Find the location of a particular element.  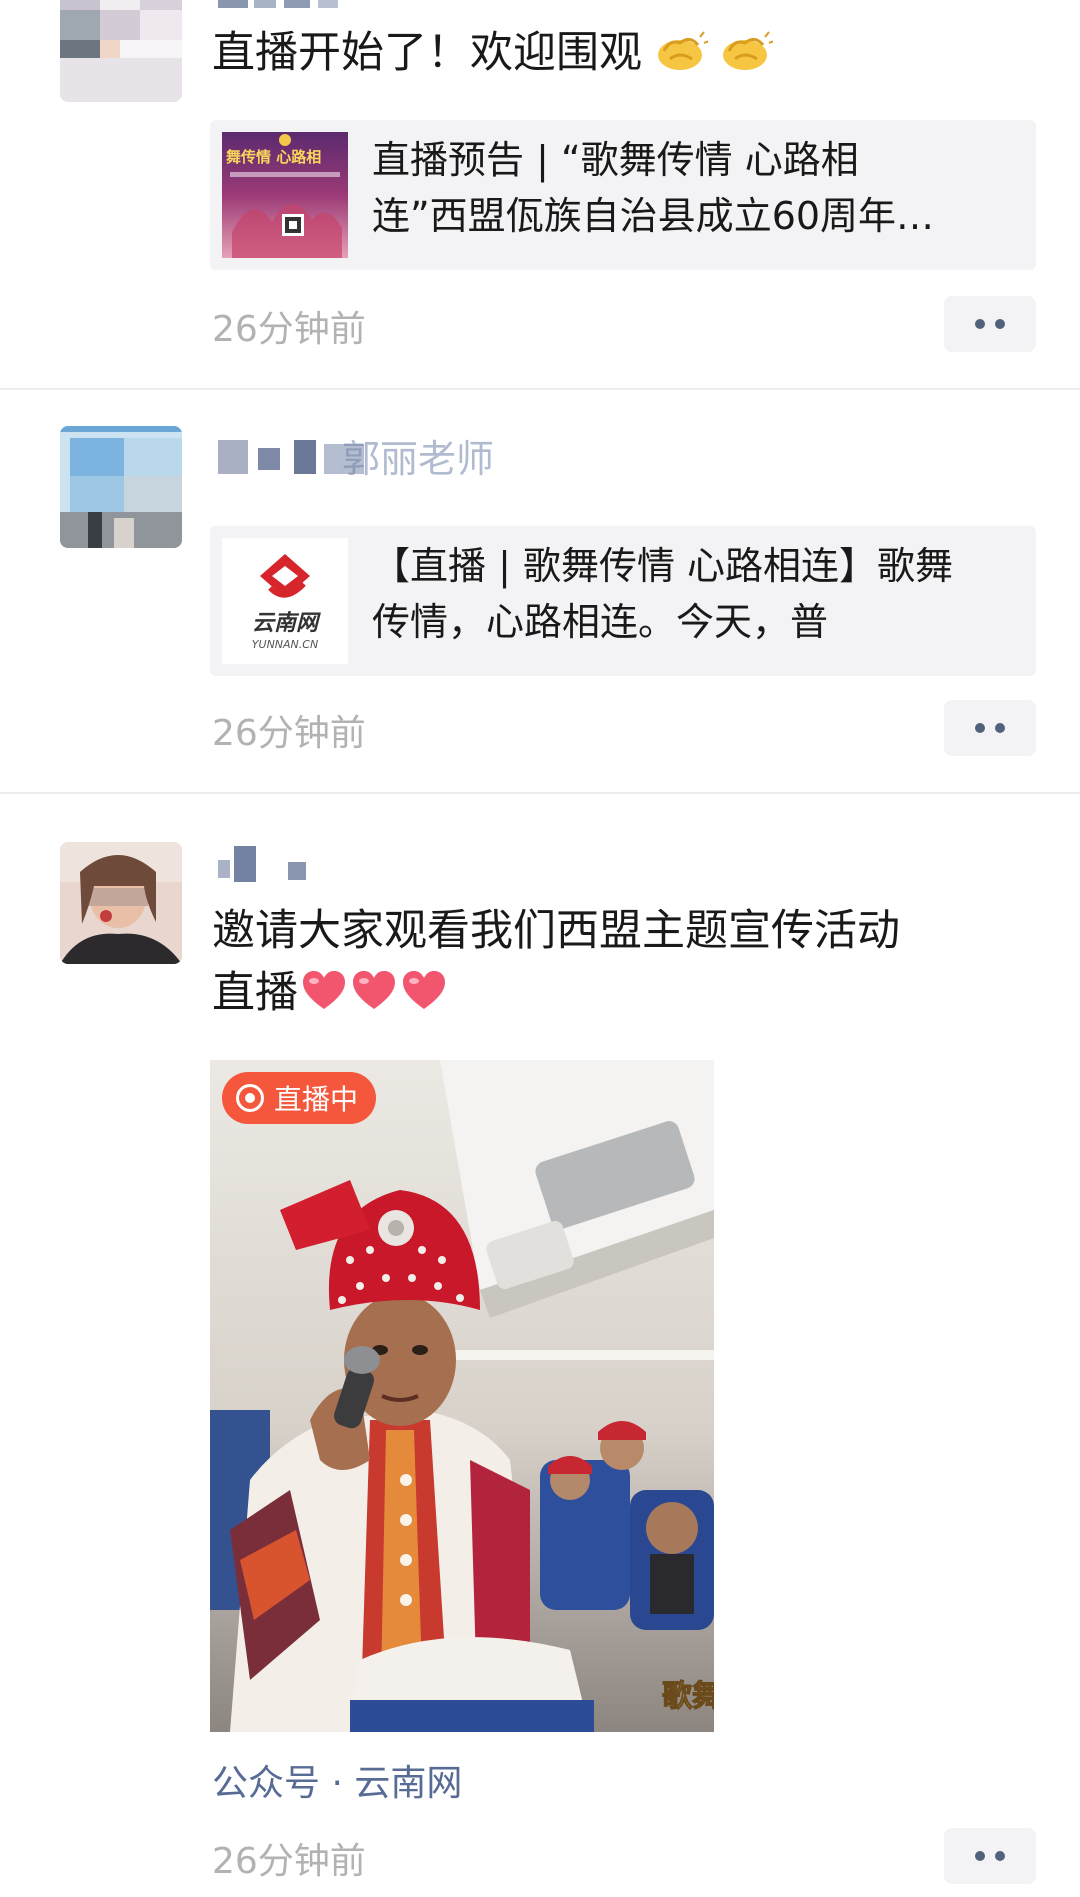

blurred-name-text: 郭丽老师 is located at coordinates (418, 457).